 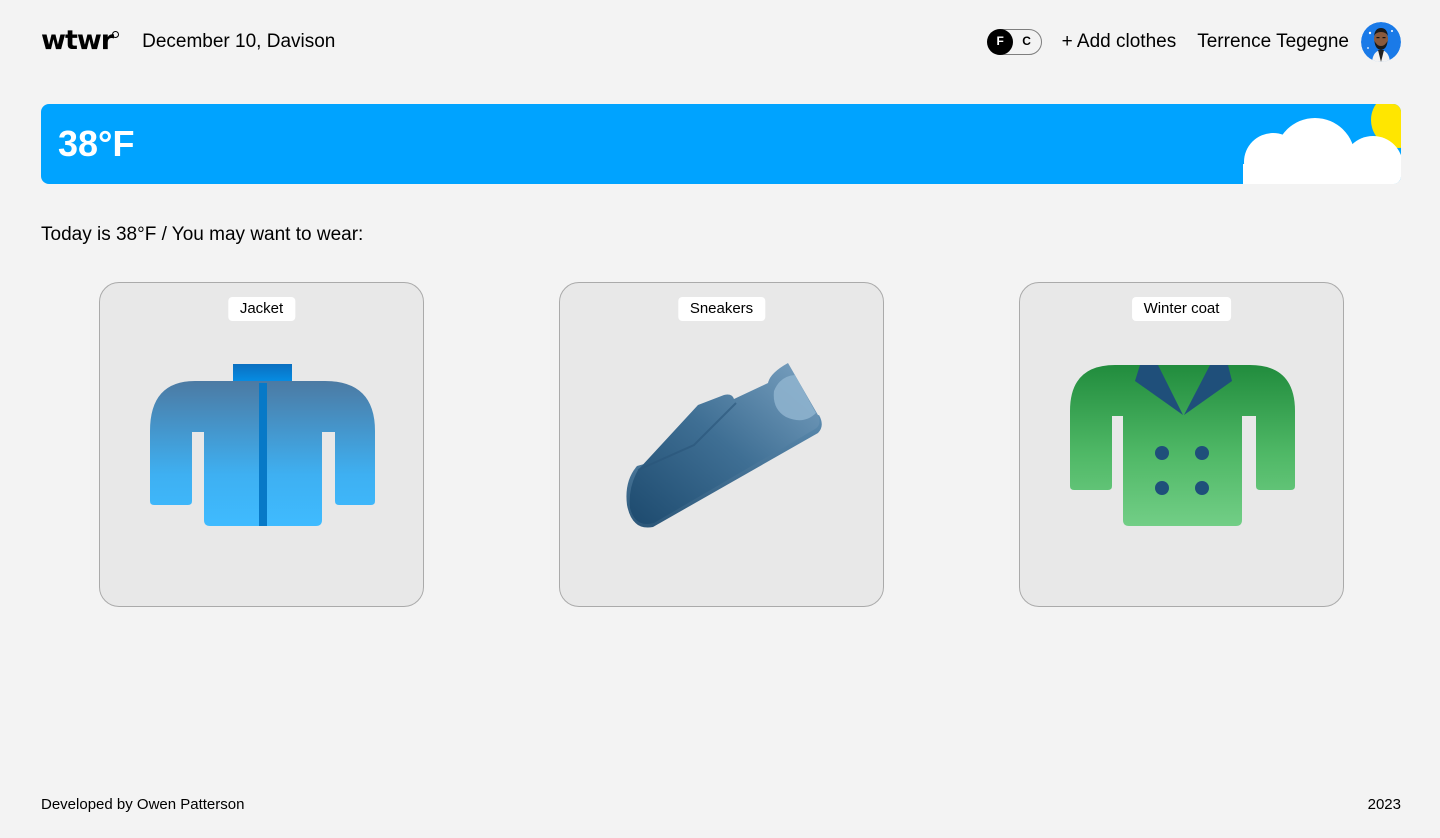 What do you see at coordinates (1000, 41) in the screenshot?
I see `toggle-f-label: F` at bounding box center [1000, 41].